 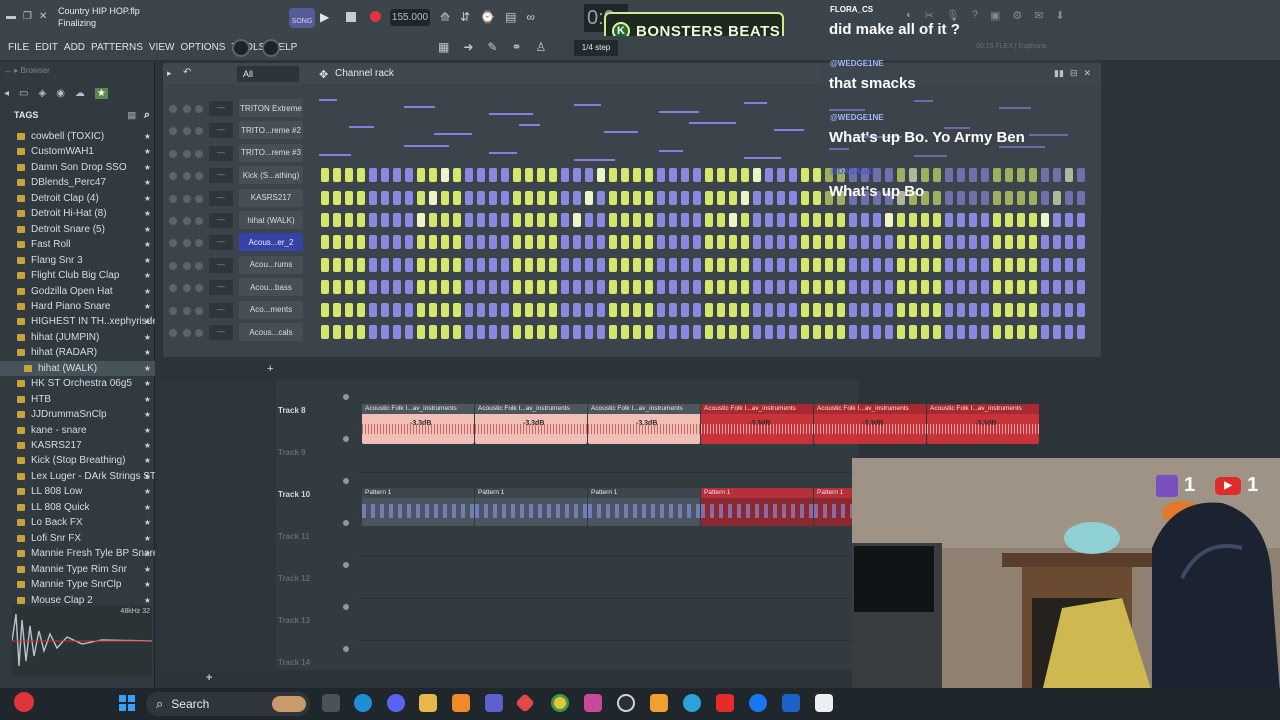 What do you see at coordinates (758, 703) in the screenshot?
I see `facebook-icon` at bounding box center [758, 703].